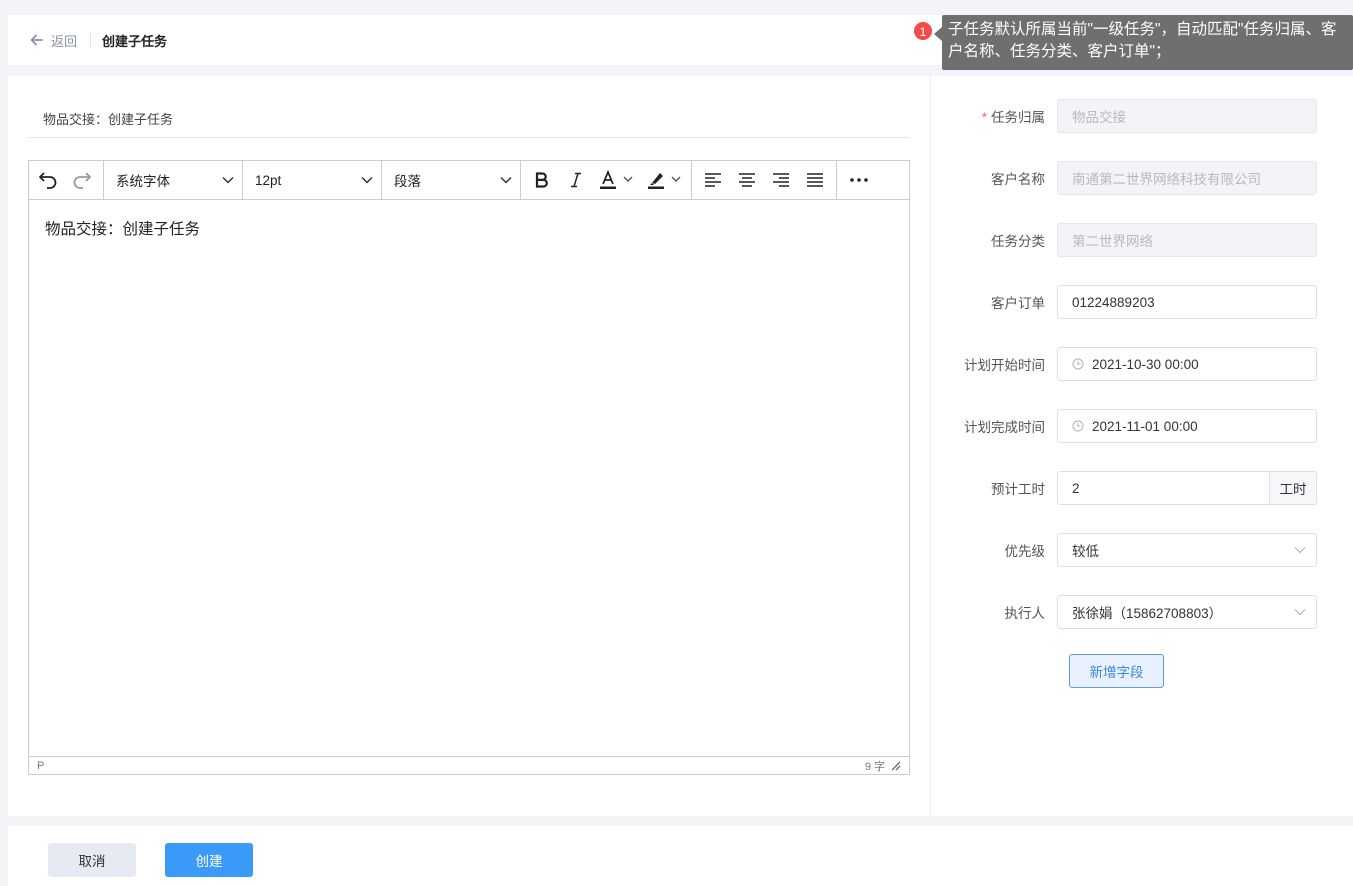 The height and width of the screenshot is (886, 1353). Describe the element at coordinates (451, 180) in the screenshot. I see `block-format-select: 段落` at that location.